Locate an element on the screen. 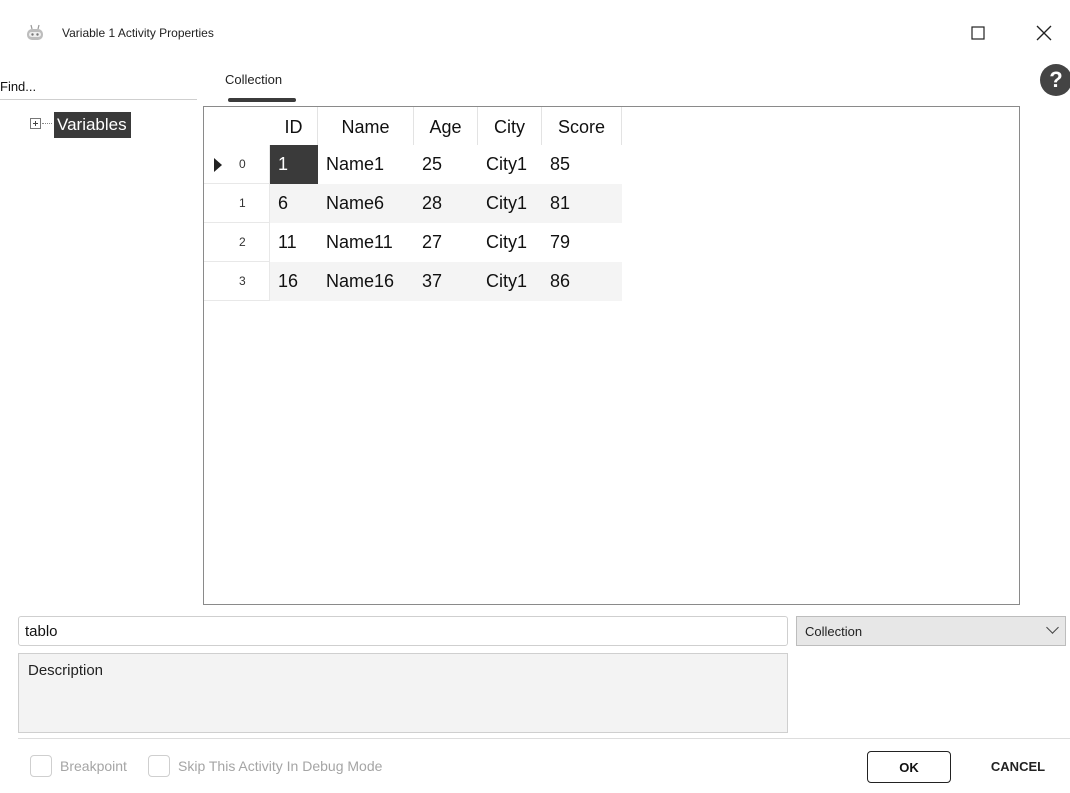 This screenshot has height=793, width=1070. tab-collection: Collection is located at coordinates (253, 79).